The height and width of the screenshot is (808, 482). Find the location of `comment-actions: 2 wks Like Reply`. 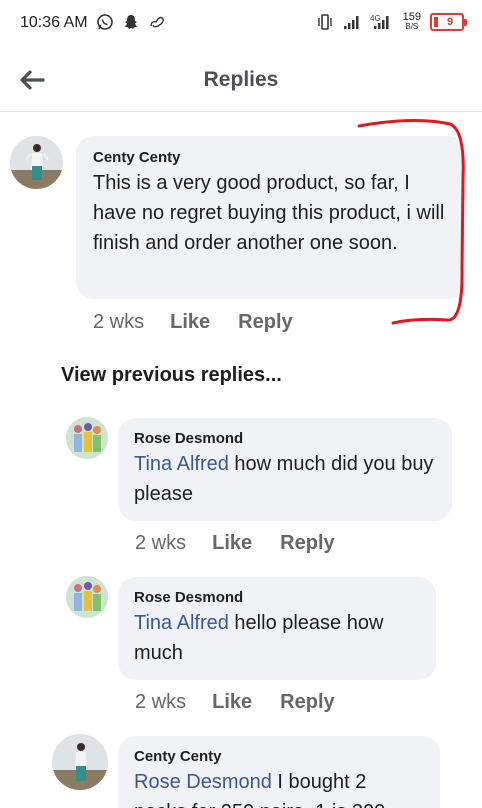

comment-actions: 2 wks Like Reply is located at coordinates (207, 322).